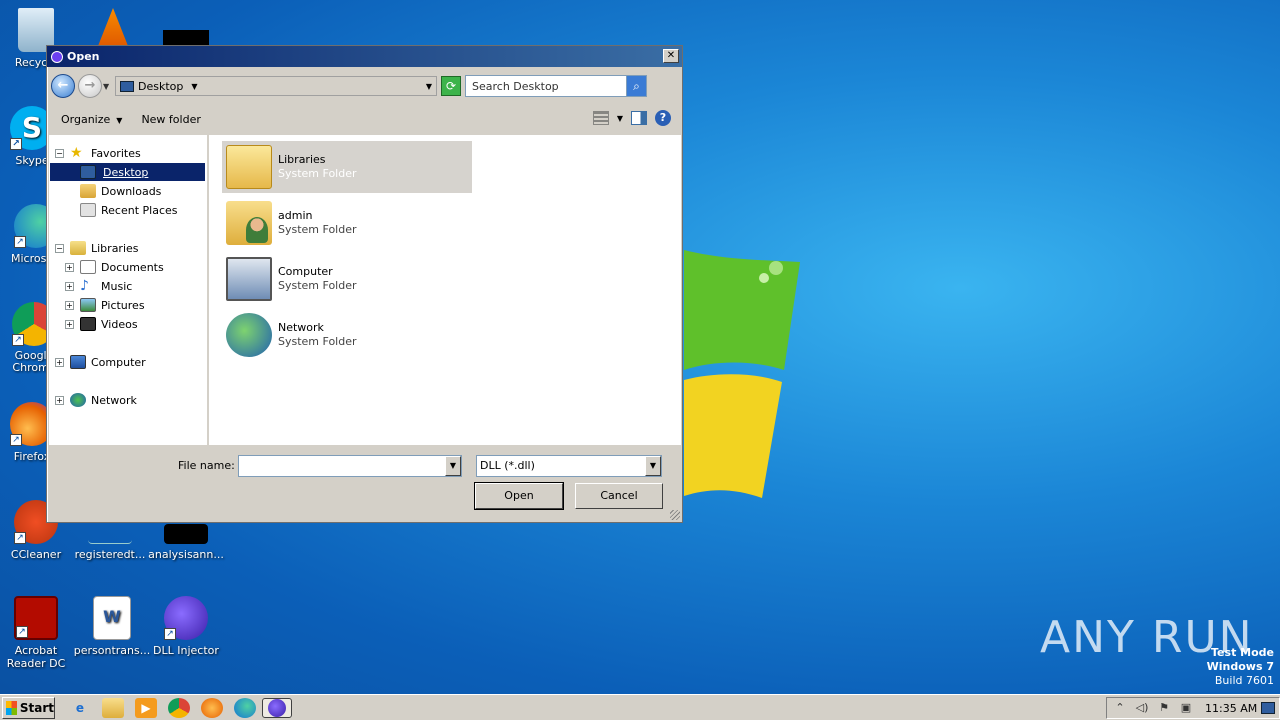 The height and width of the screenshot is (720, 1280). I want to click on vlc-icon, so click(113, 27).